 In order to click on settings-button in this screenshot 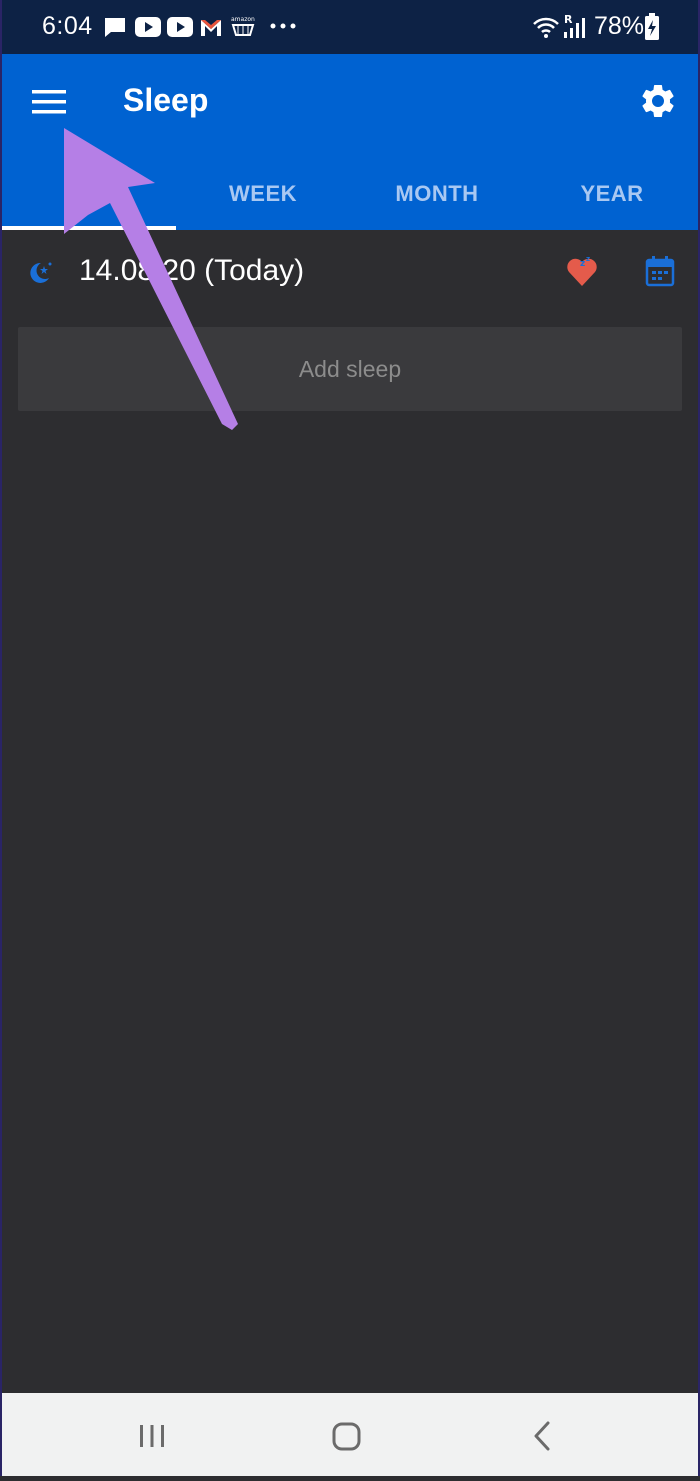, I will do `click(658, 101)`.